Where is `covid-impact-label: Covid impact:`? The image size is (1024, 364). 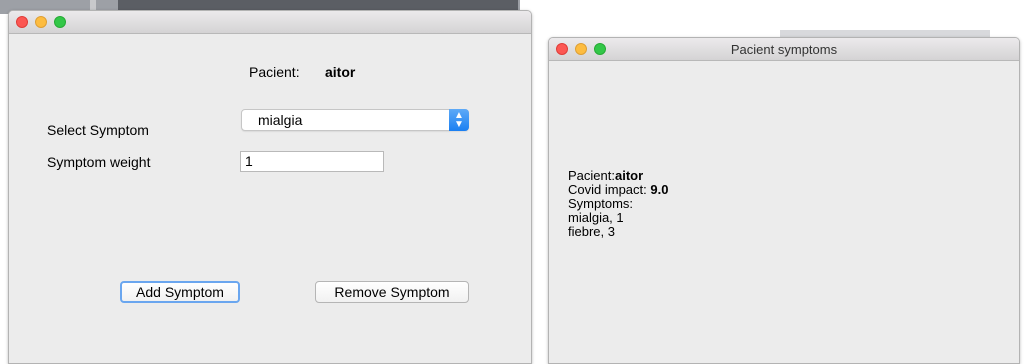
covid-impact-label: Covid impact: is located at coordinates (609, 189).